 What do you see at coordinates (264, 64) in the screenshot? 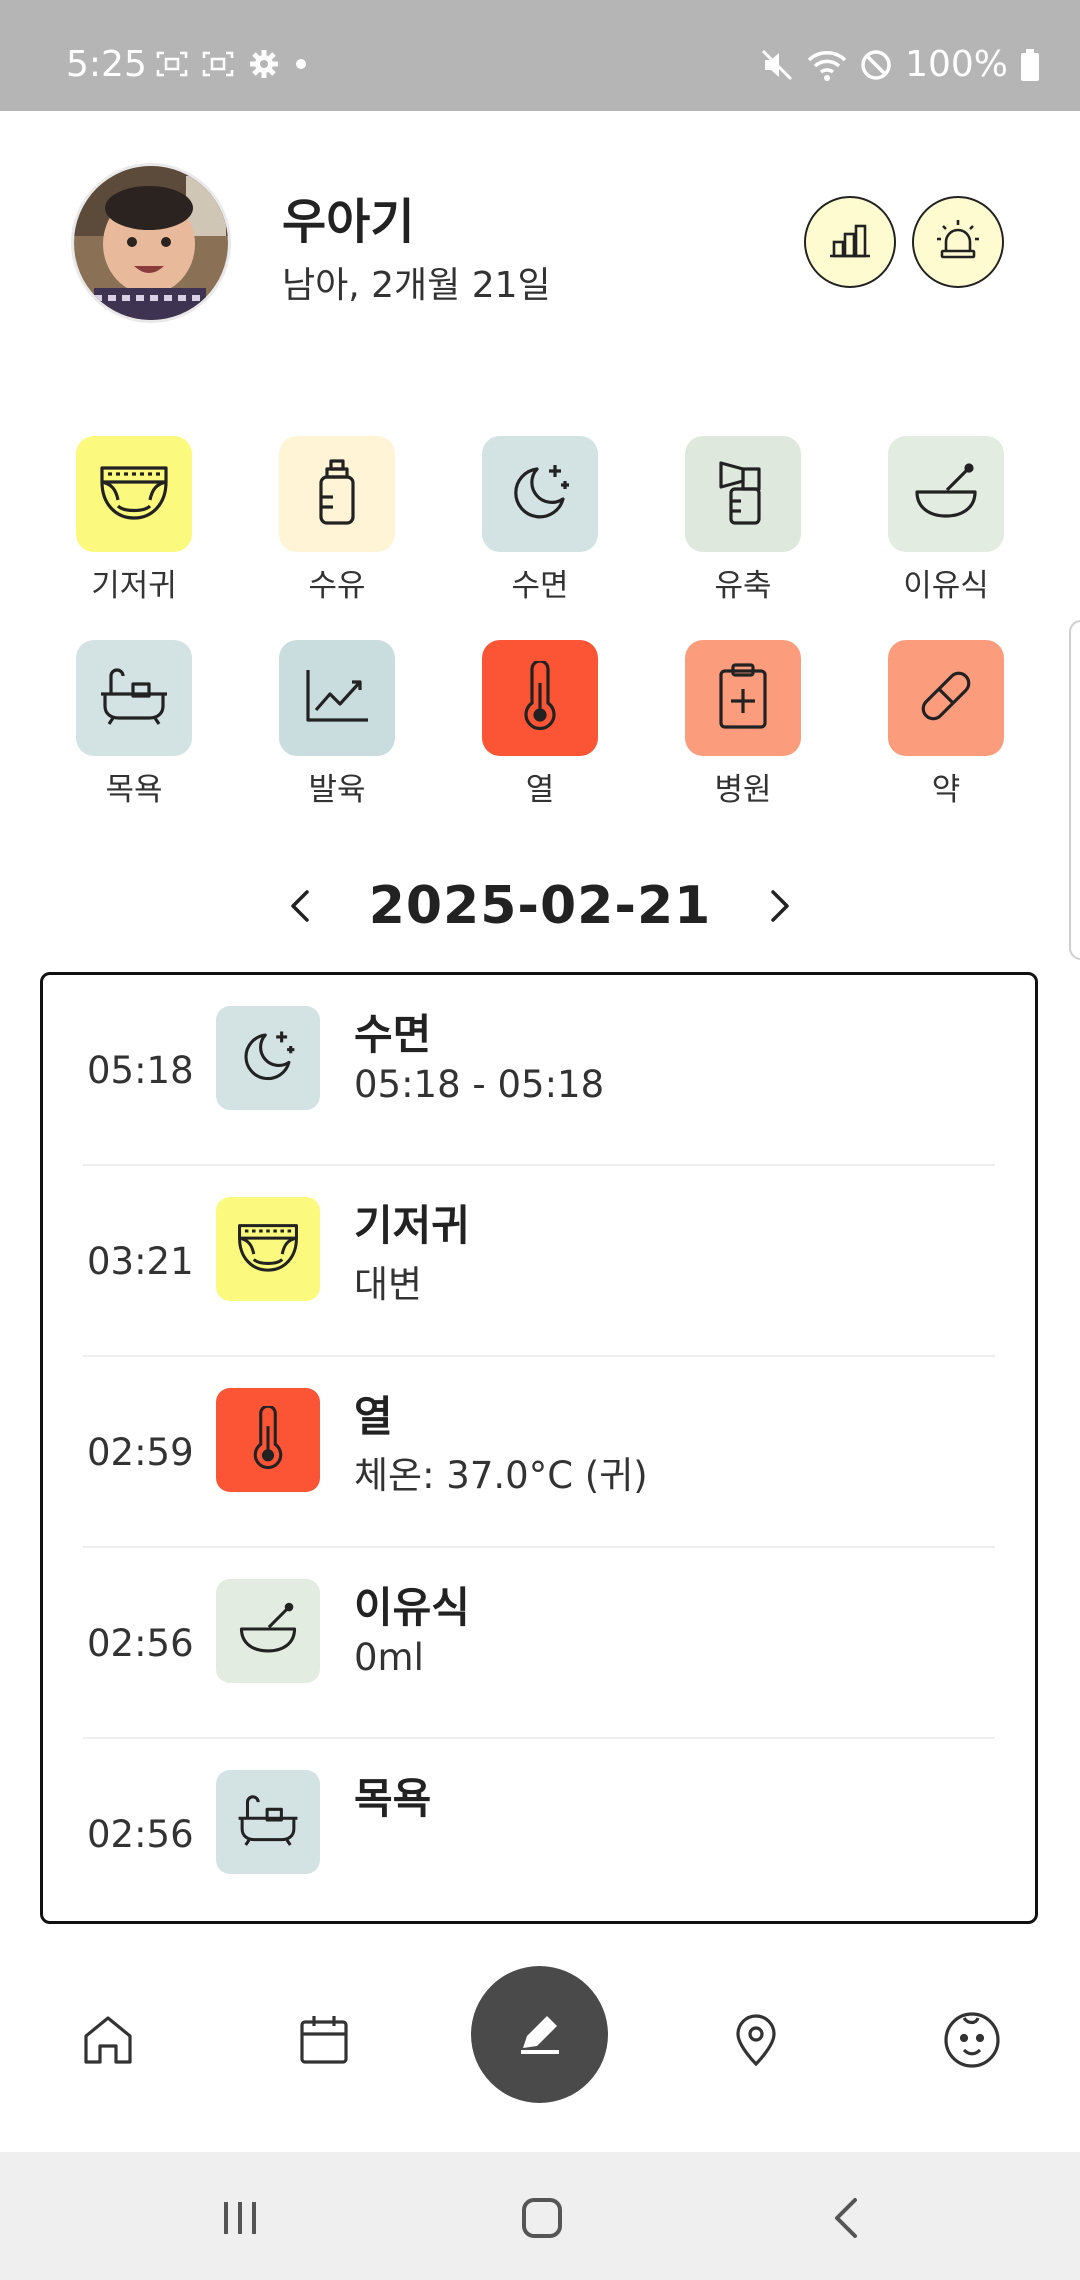
I see `gear-icon` at bounding box center [264, 64].